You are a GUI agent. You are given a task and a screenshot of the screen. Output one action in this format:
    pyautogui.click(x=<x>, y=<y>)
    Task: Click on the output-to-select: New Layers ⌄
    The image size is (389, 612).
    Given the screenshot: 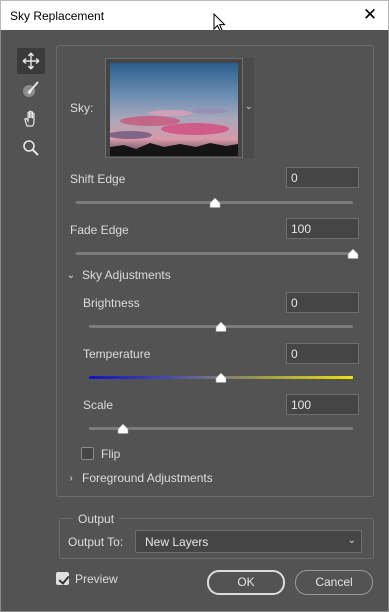 What is the action you would take?
    pyautogui.click(x=248, y=541)
    